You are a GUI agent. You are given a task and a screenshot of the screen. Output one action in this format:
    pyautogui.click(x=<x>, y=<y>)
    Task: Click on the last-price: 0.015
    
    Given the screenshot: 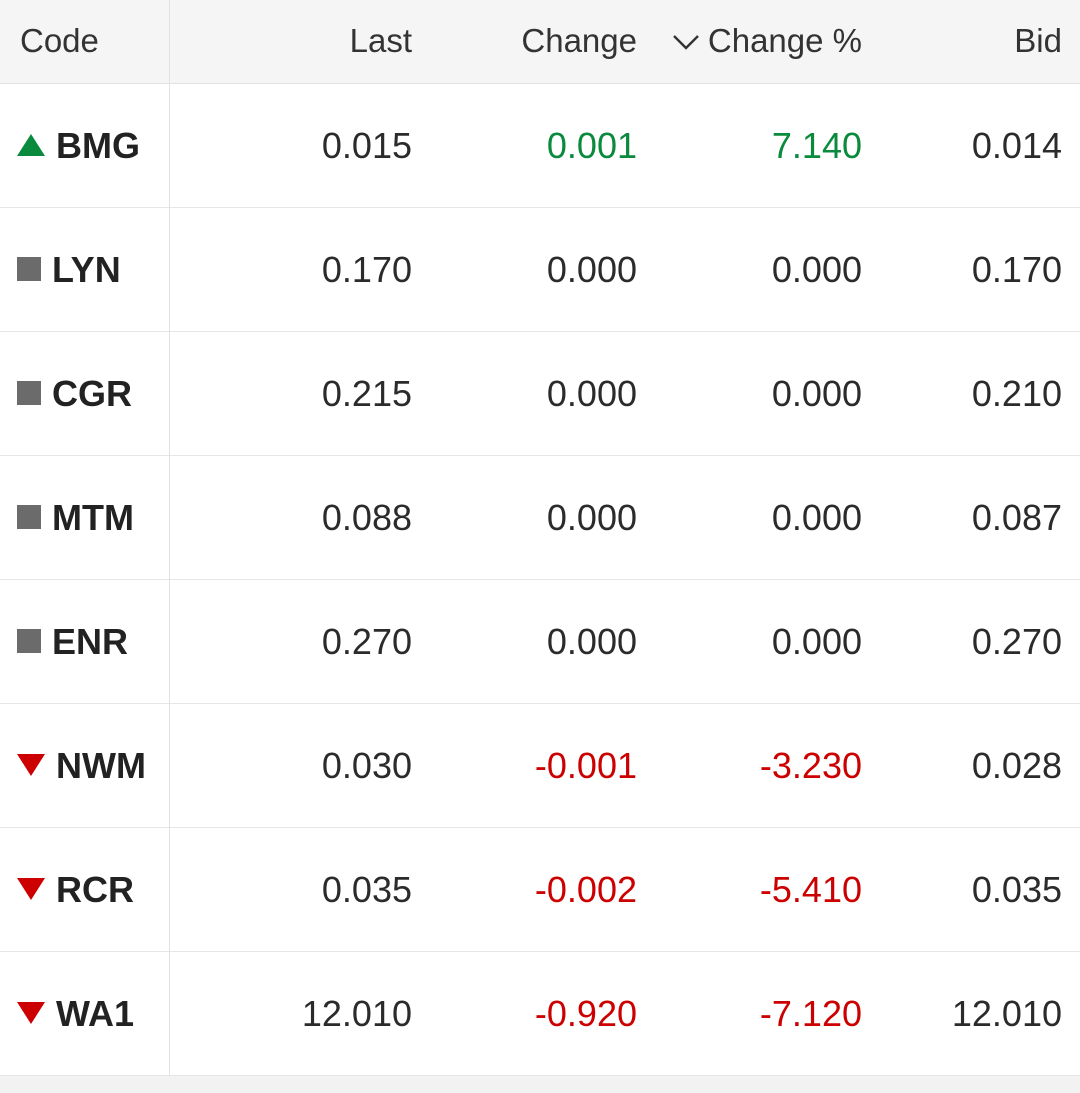 What is the action you would take?
    pyautogui.click(x=366, y=145)
    